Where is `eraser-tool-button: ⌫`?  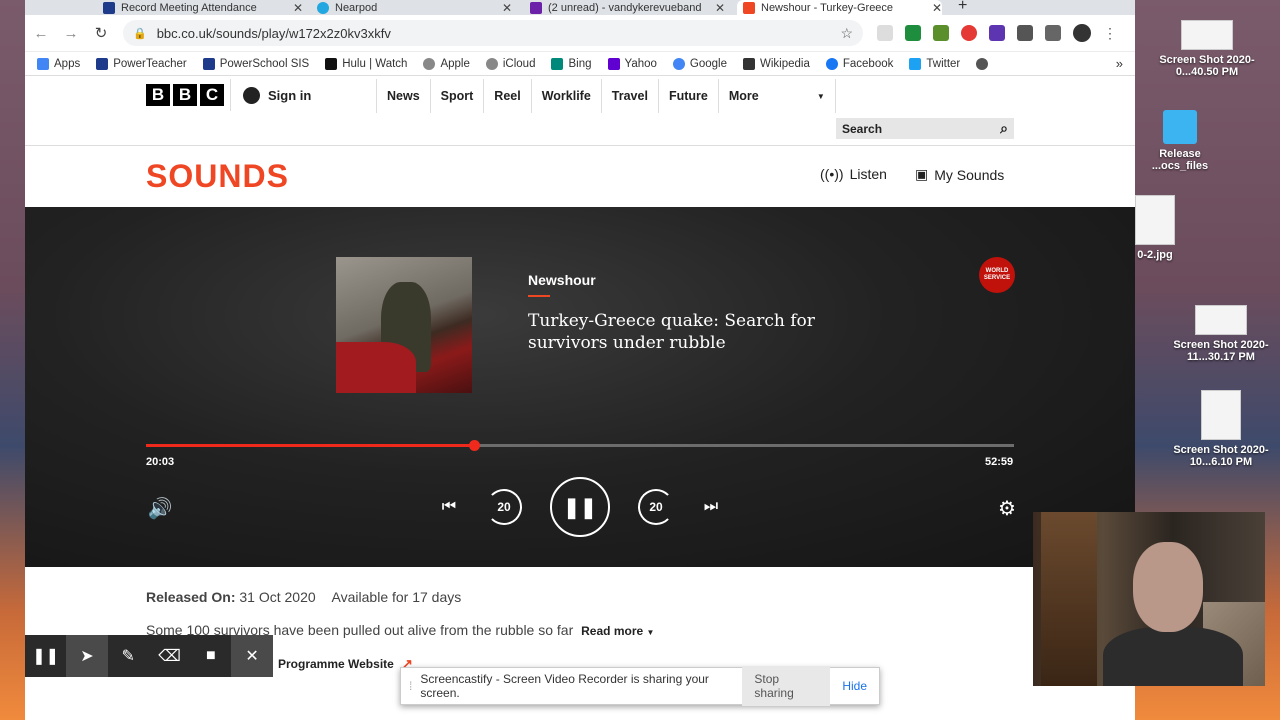 eraser-tool-button: ⌫ is located at coordinates (169, 656).